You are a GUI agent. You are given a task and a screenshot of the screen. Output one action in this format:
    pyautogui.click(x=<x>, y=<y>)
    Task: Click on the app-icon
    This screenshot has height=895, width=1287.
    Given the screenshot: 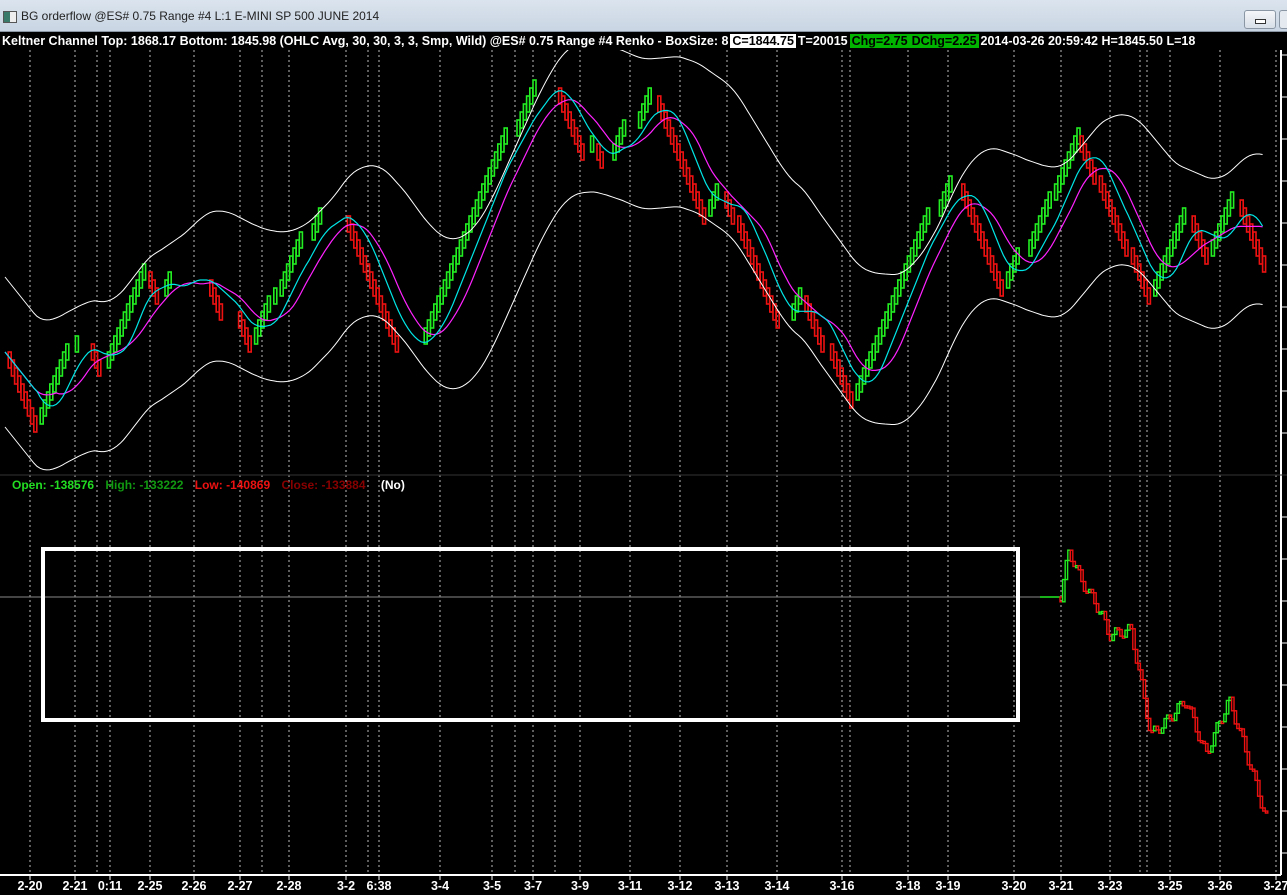 What is the action you would take?
    pyautogui.click(x=10, y=17)
    